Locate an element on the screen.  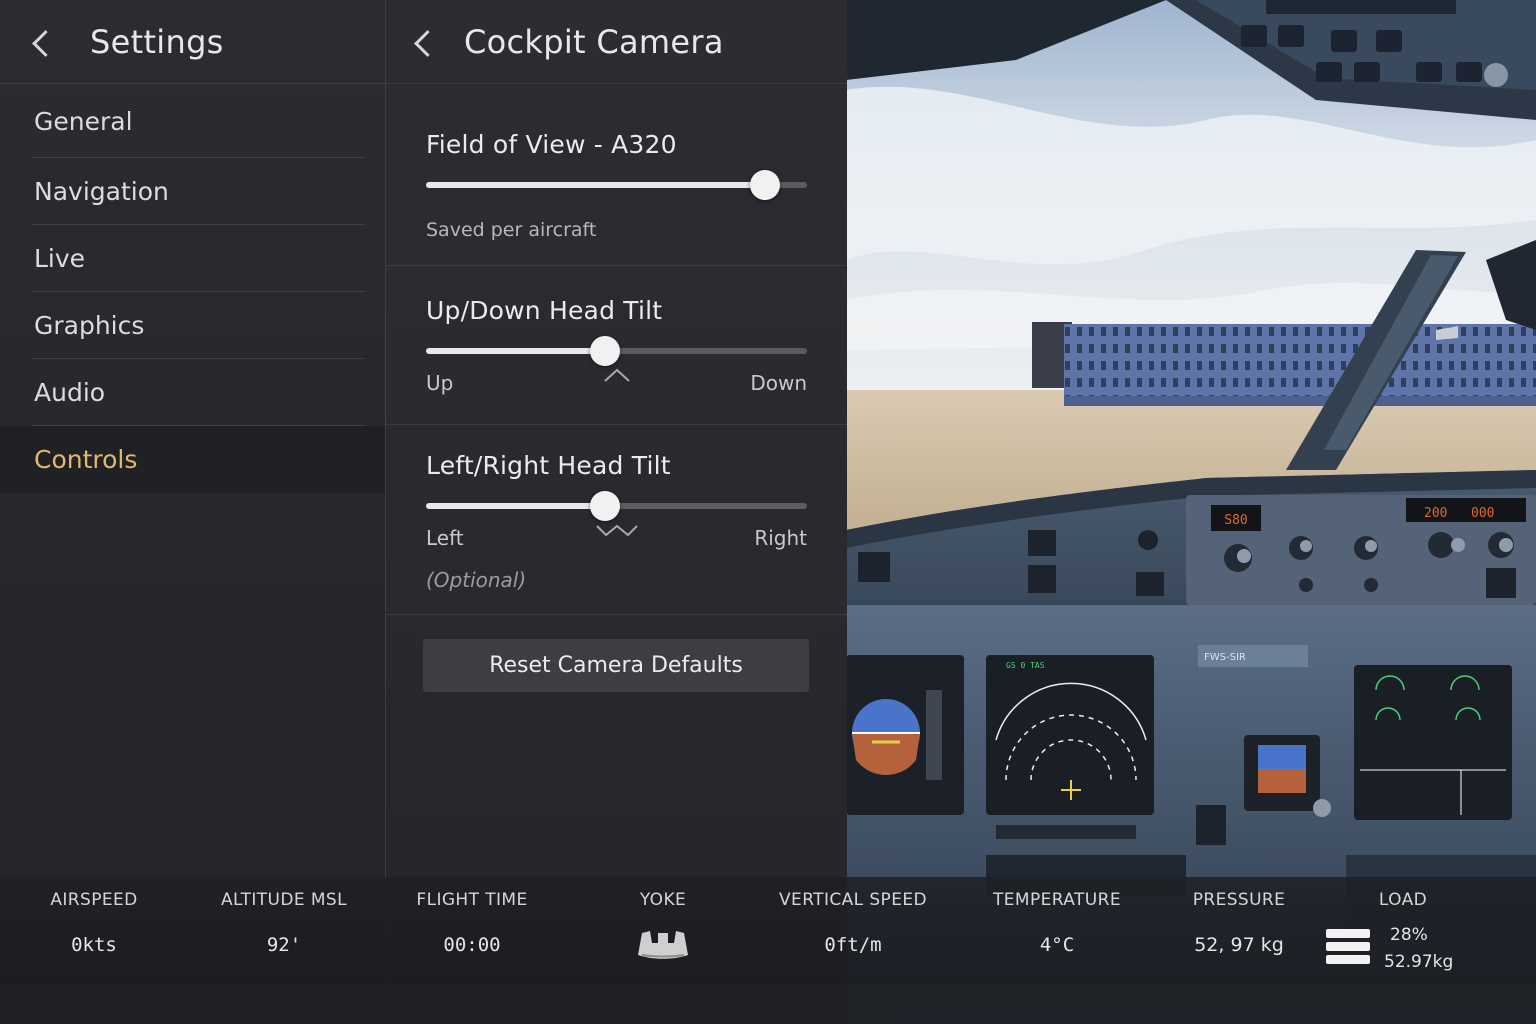
settings-title: Settings is located at coordinates (157, 41).